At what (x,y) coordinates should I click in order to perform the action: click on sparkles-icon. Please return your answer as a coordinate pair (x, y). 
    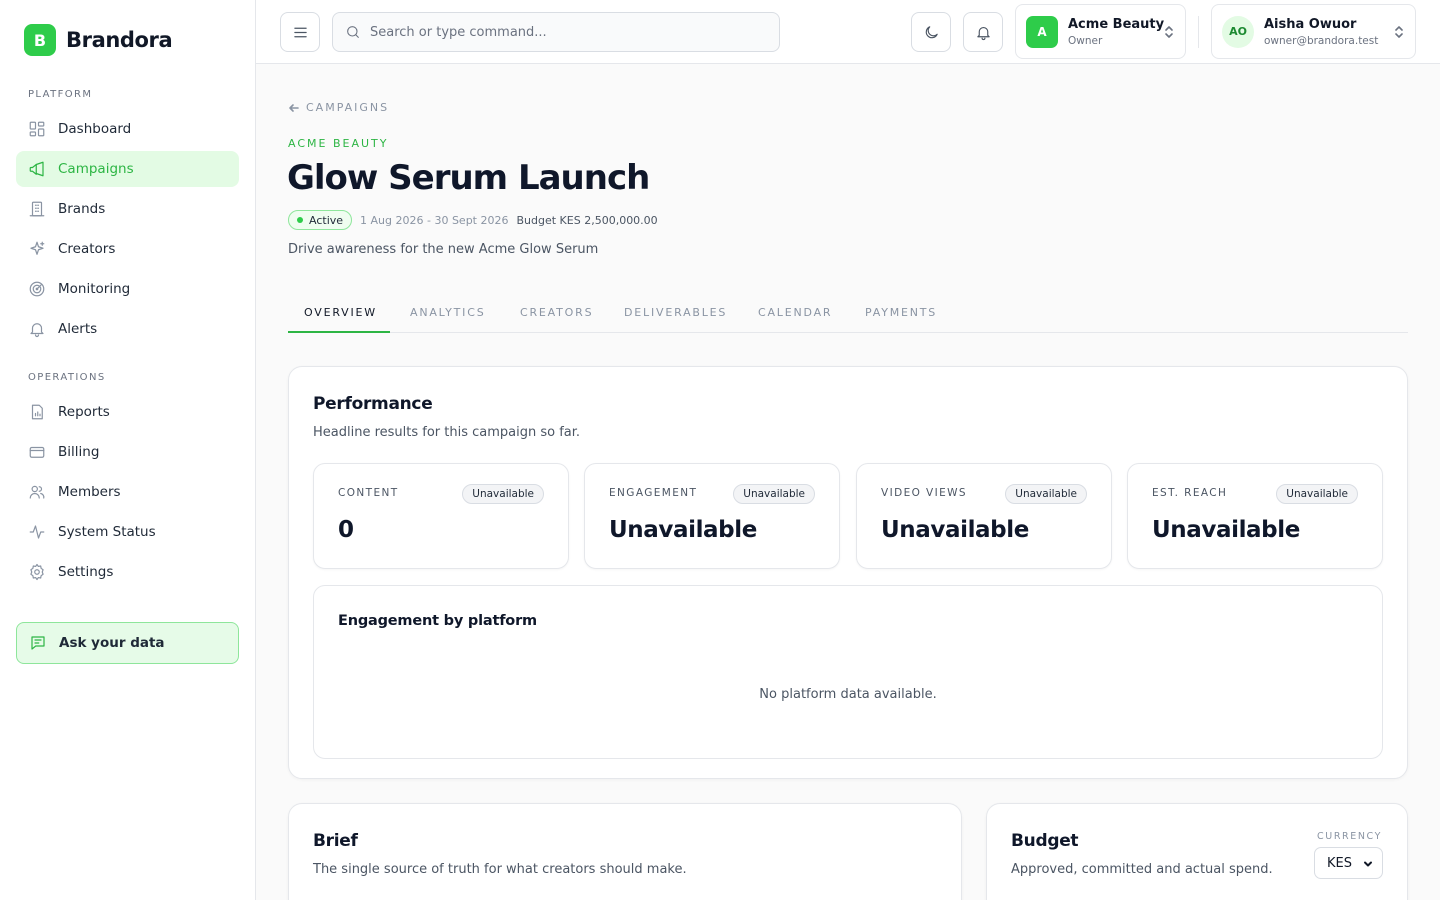
    Looking at the image, I should click on (37, 248).